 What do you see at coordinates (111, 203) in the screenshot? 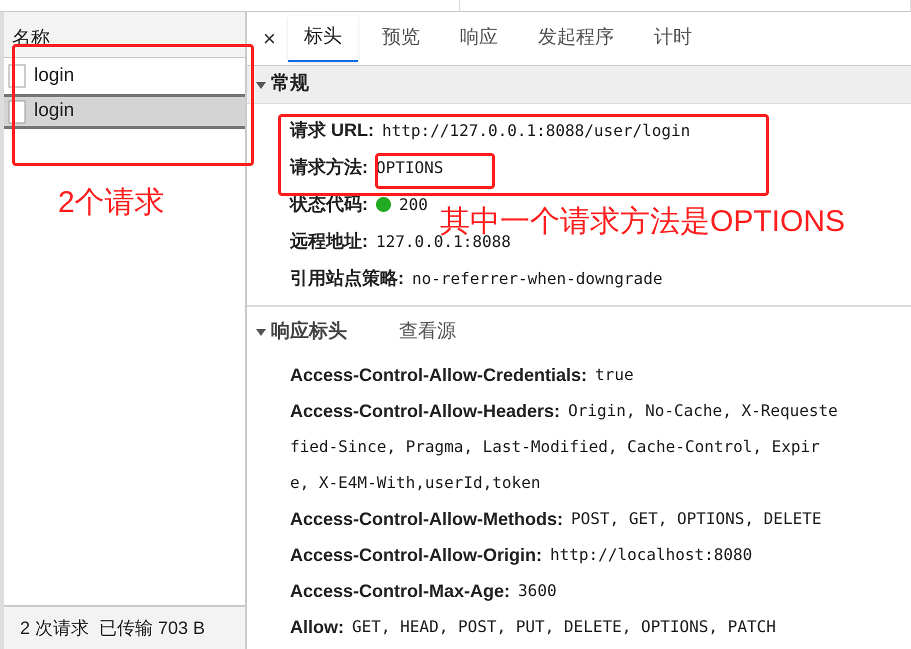
I see `annotation-text: 2个请求` at bounding box center [111, 203].